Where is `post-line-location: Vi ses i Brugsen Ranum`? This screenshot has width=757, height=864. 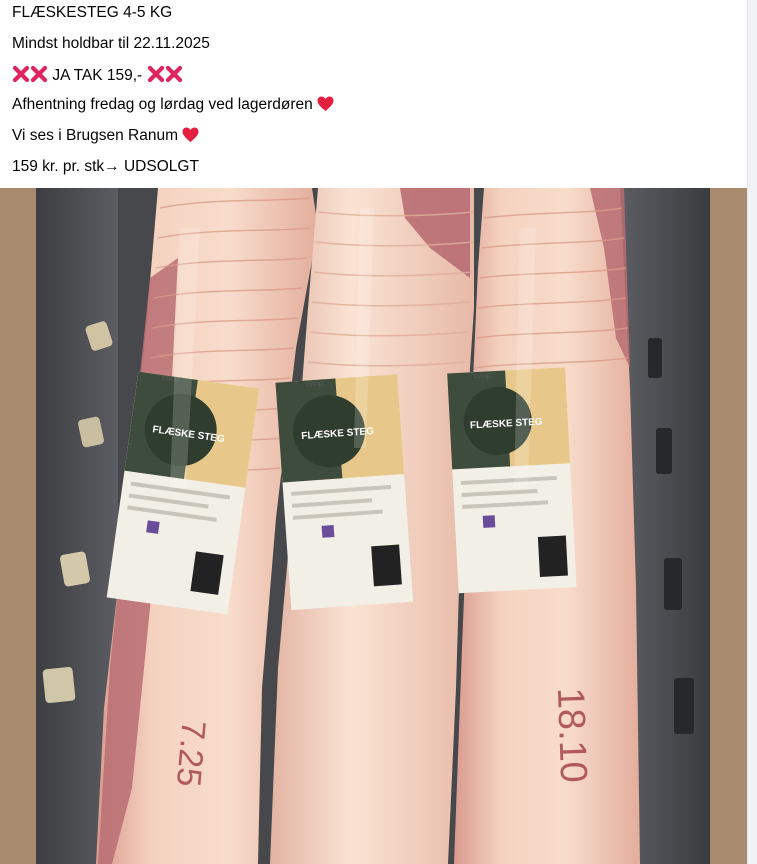 post-line-location: Vi ses i Brugsen Ranum is located at coordinates (105, 137).